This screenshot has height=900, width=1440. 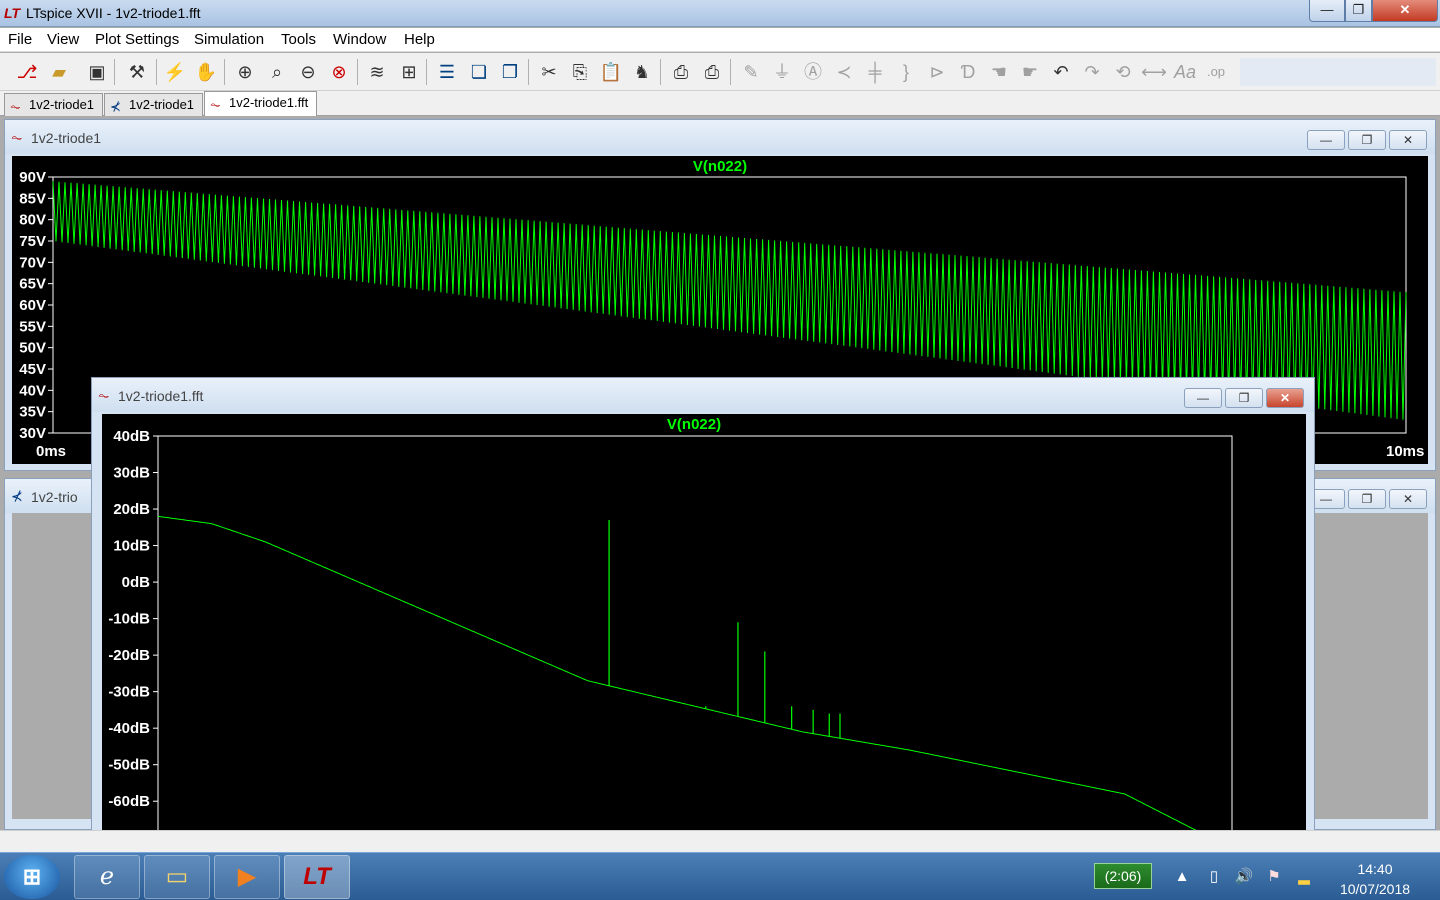 I want to click on y-tick-label: 85V, so click(x=32, y=198).